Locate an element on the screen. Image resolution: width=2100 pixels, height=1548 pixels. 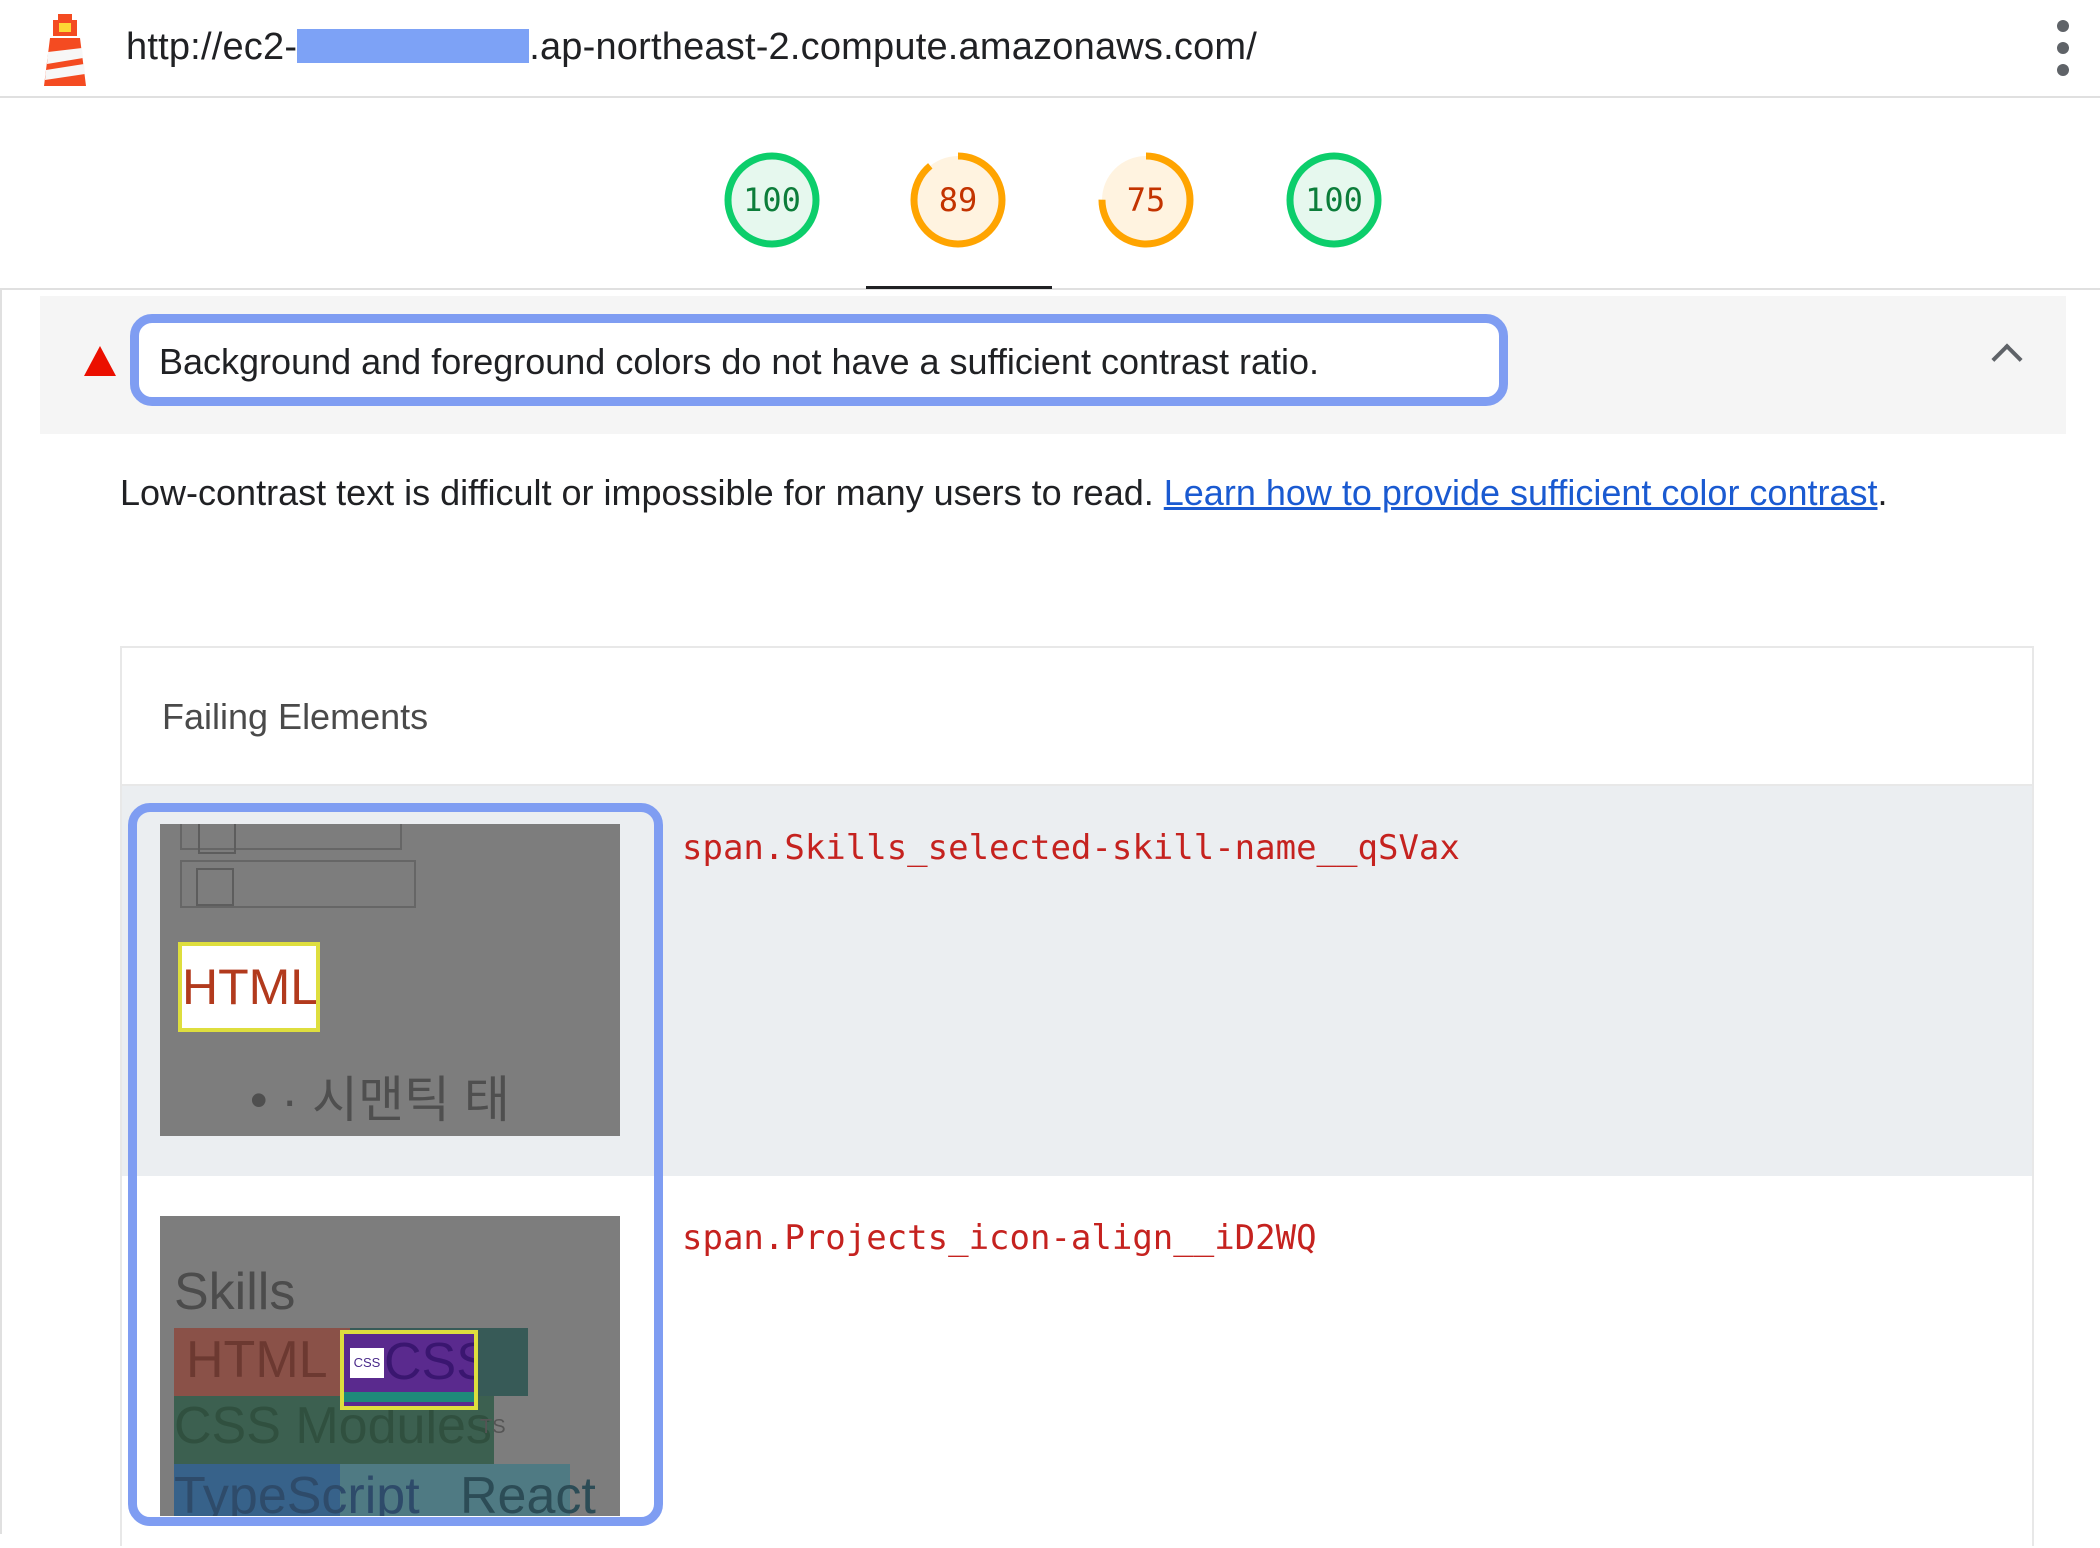
active-tab-indicator is located at coordinates (959, 287).